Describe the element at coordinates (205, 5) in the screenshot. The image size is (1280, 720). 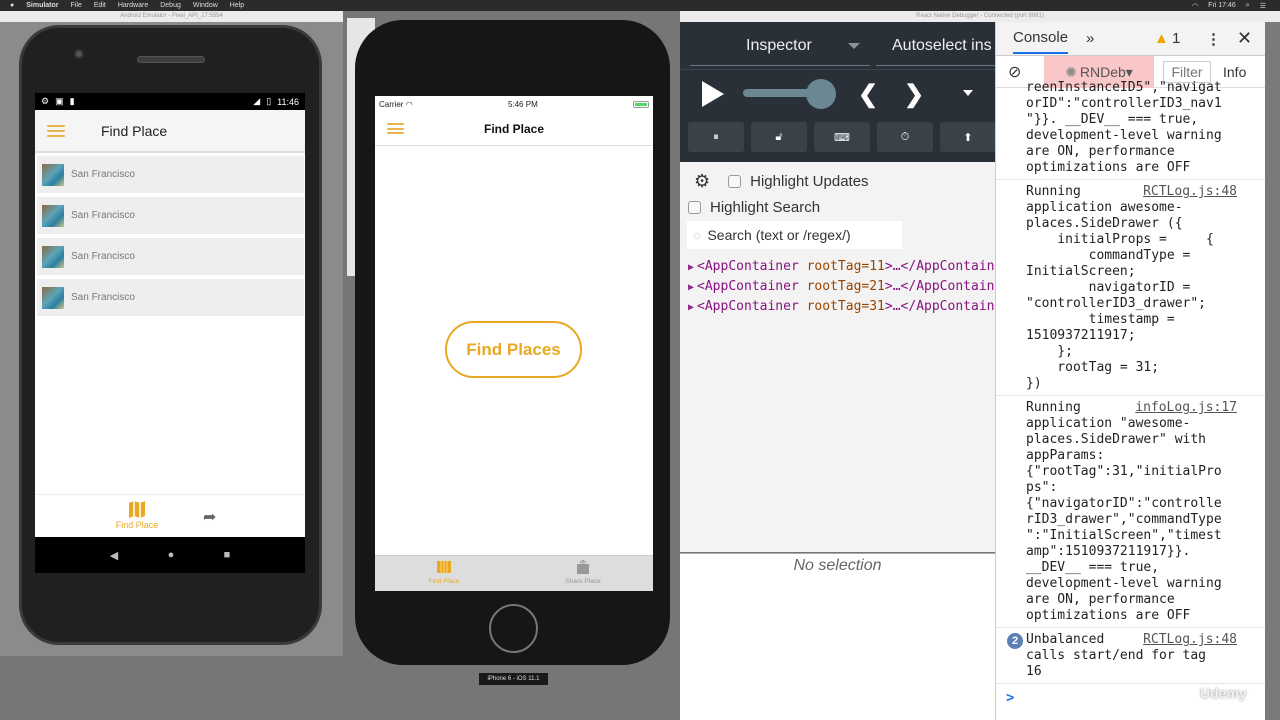
I see `menu-window: Window` at that location.